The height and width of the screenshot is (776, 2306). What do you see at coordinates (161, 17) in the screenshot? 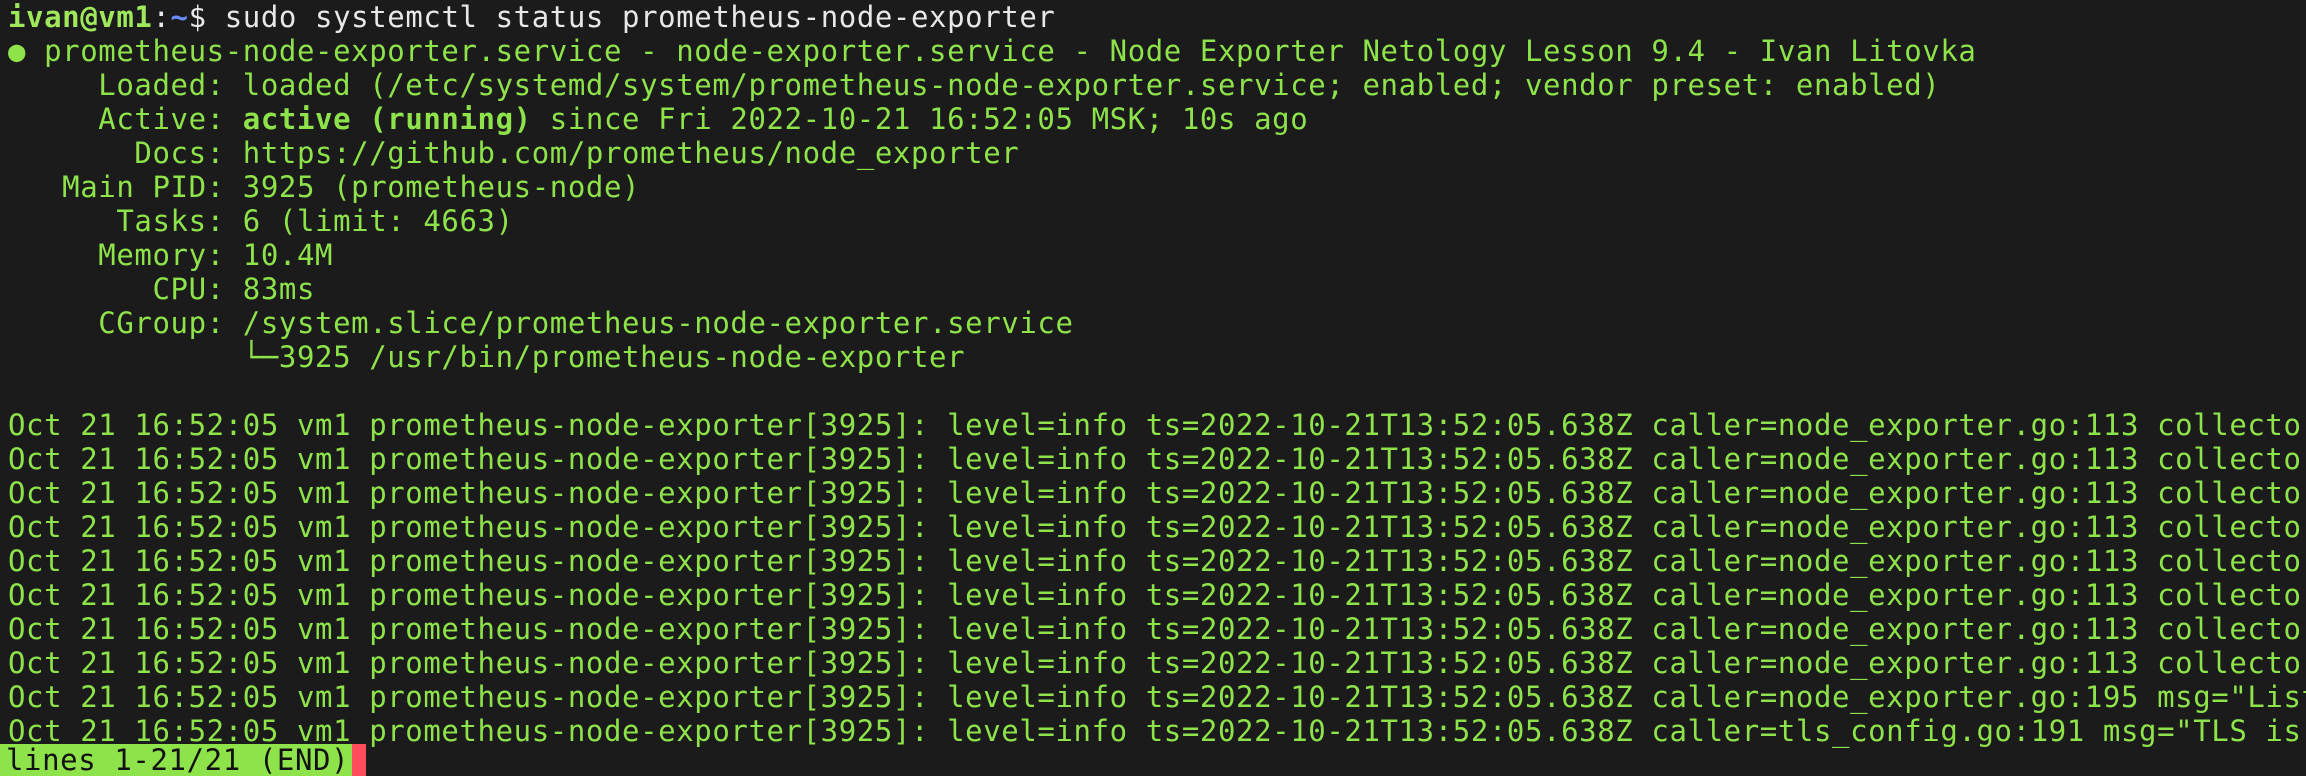
I see `prompt-colon: :` at bounding box center [161, 17].